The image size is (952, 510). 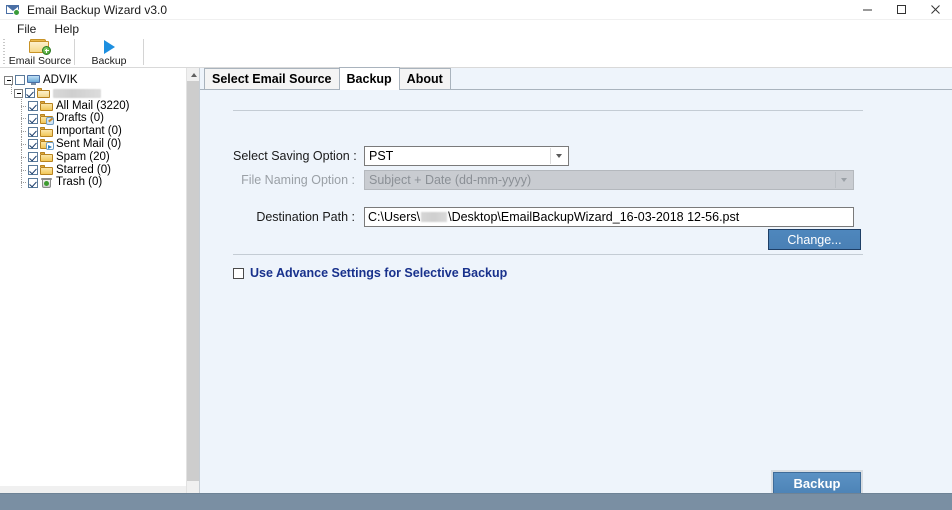 I want to click on toolbar-backup-label: Backup, so click(x=109, y=61).